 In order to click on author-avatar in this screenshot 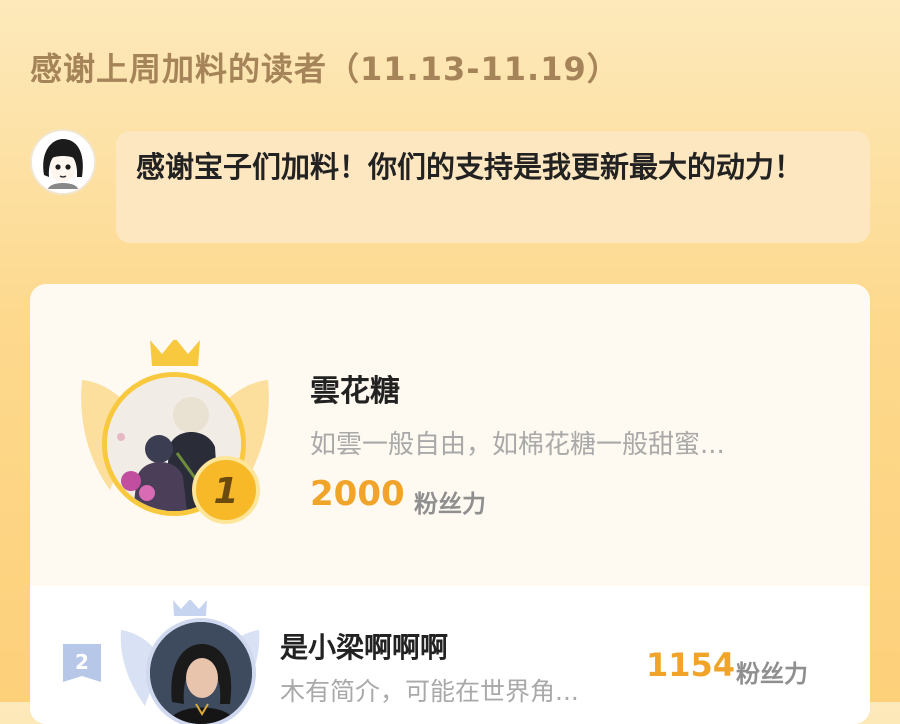, I will do `click(63, 162)`.